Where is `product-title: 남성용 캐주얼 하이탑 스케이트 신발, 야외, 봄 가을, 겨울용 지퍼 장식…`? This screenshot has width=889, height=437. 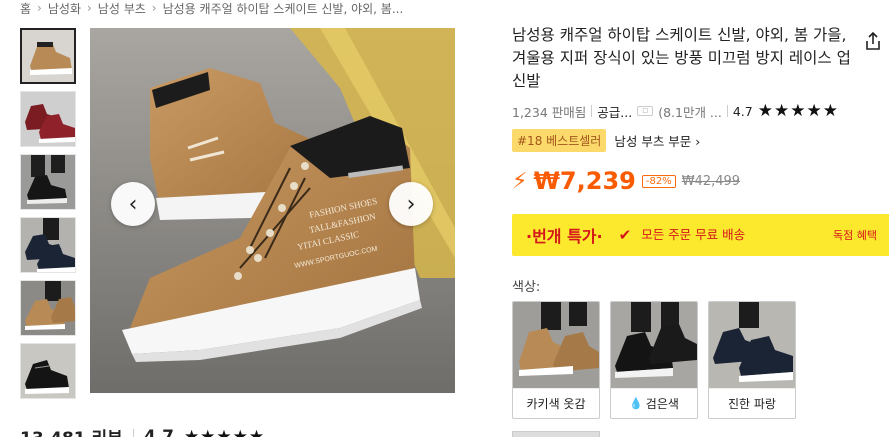 product-title: 남성용 캐주얼 하이탑 스케이트 신발, 야외, 봄 가을, 겨울용 지퍼 장식… is located at coordinates (681, 58).